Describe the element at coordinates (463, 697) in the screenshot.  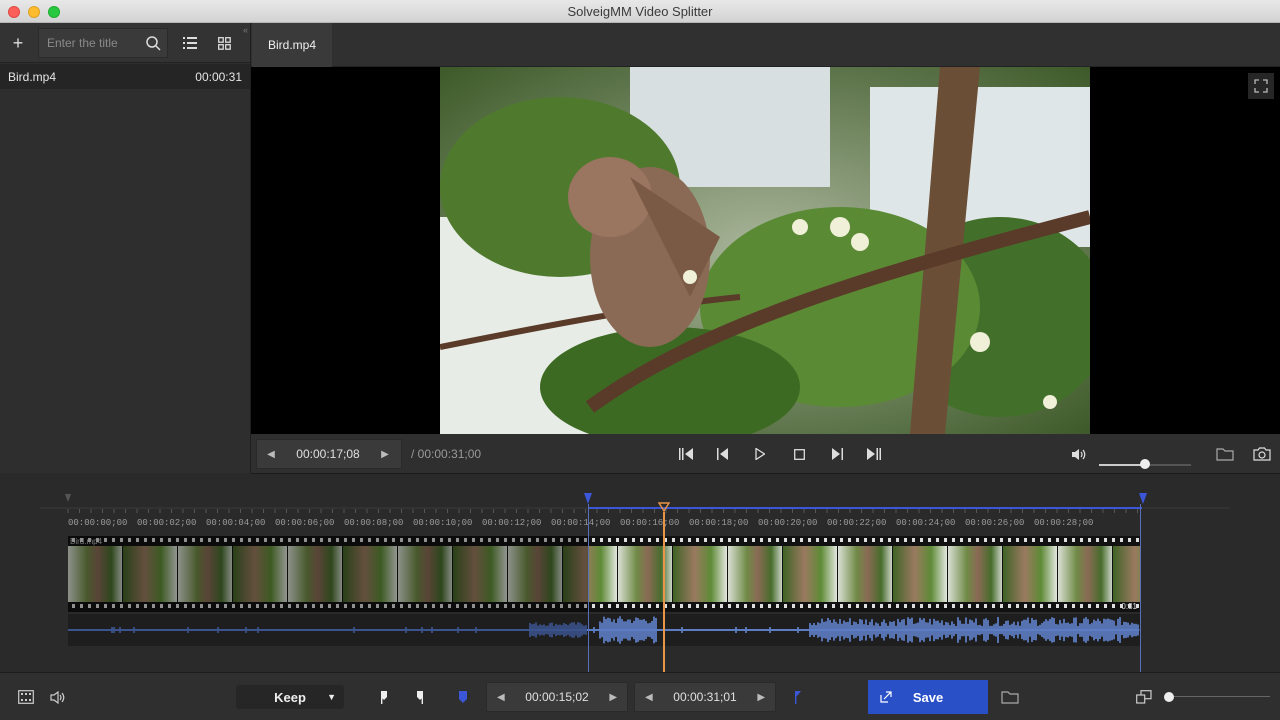
I see `go-to-in-marker-button` at that location.